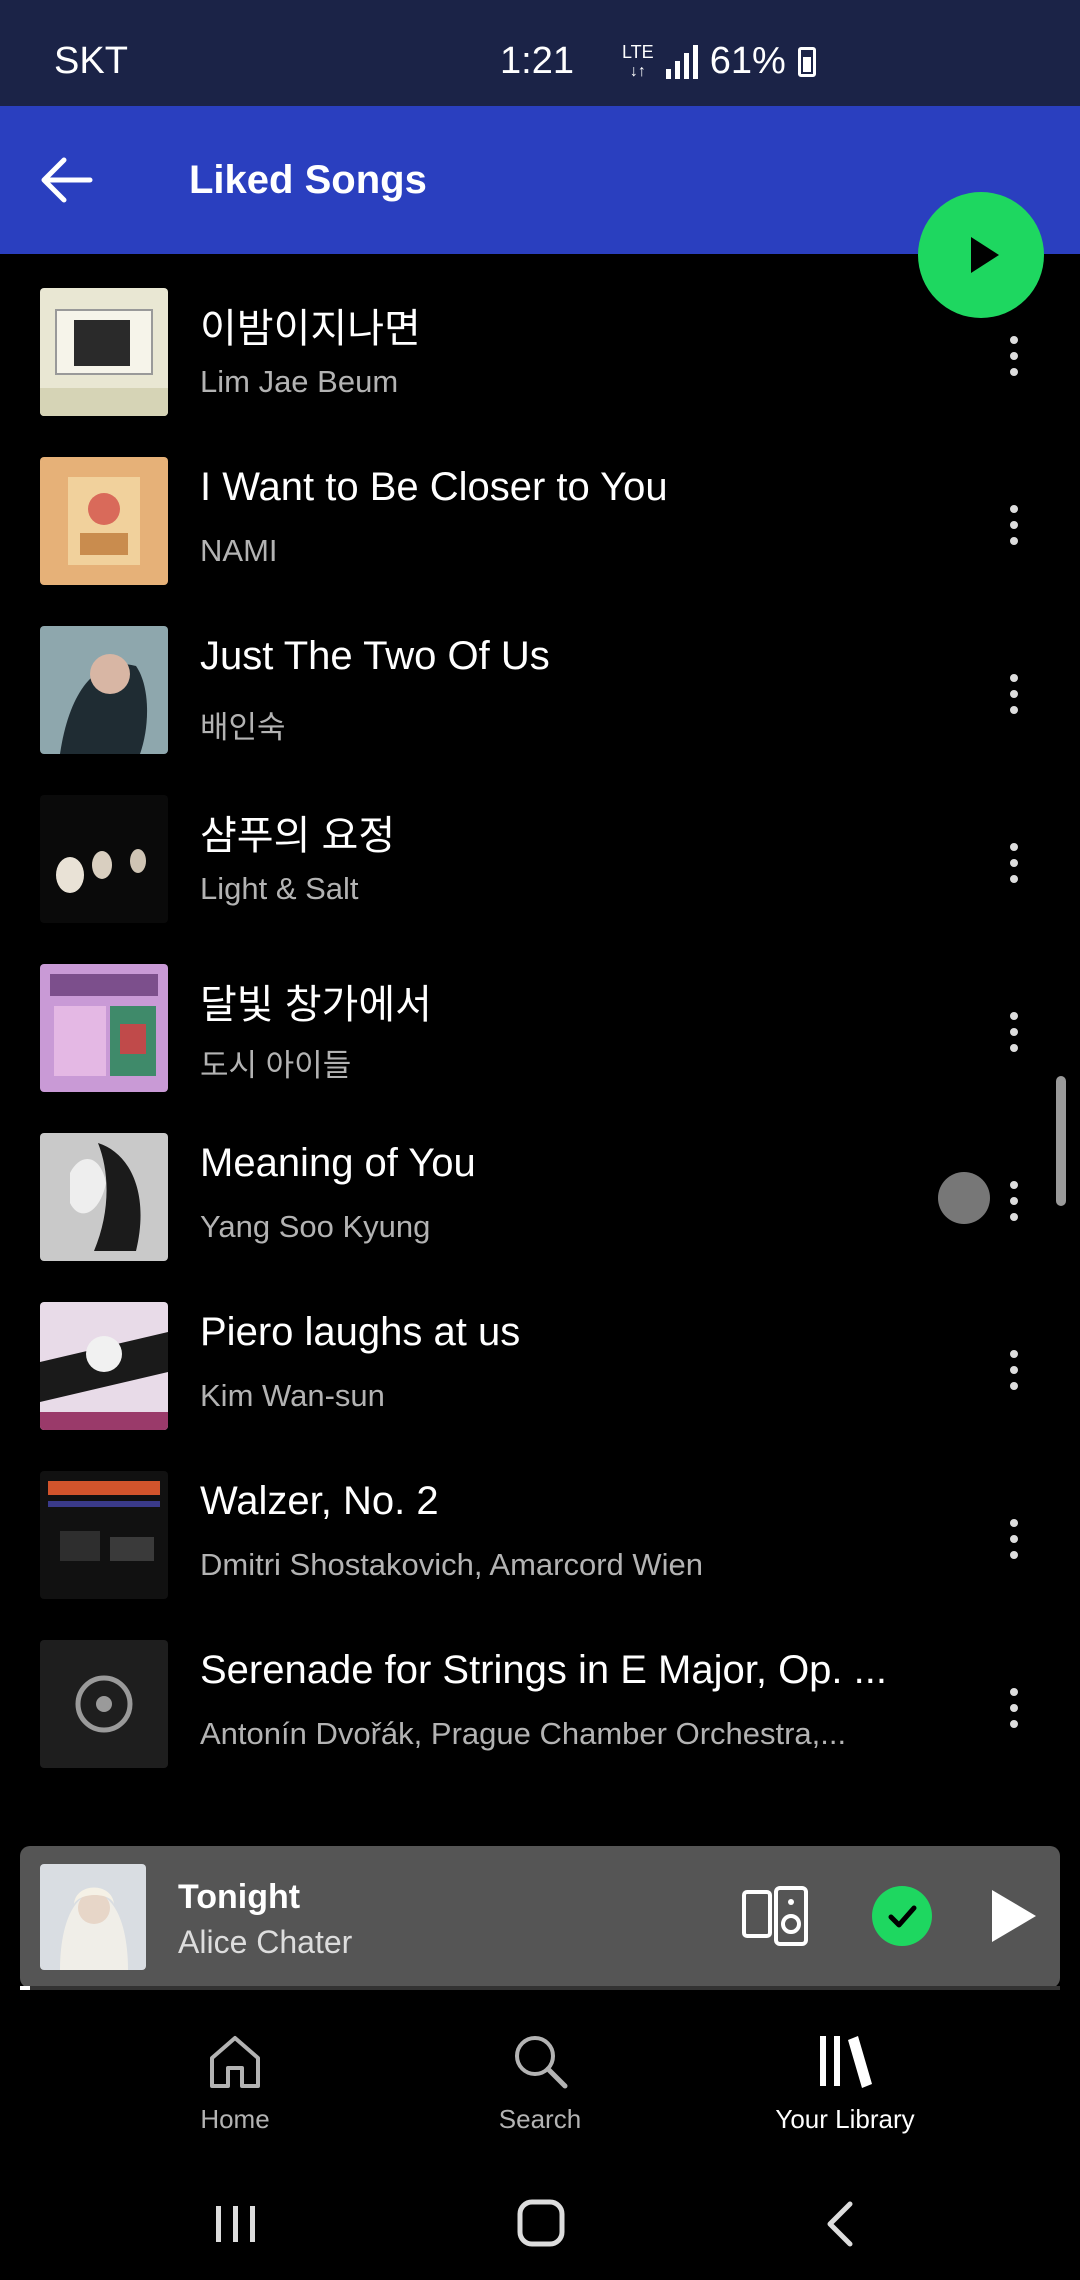  Describe the element at coordinates (846, 2062) in the screenshot. I see `library-icon` at that location.